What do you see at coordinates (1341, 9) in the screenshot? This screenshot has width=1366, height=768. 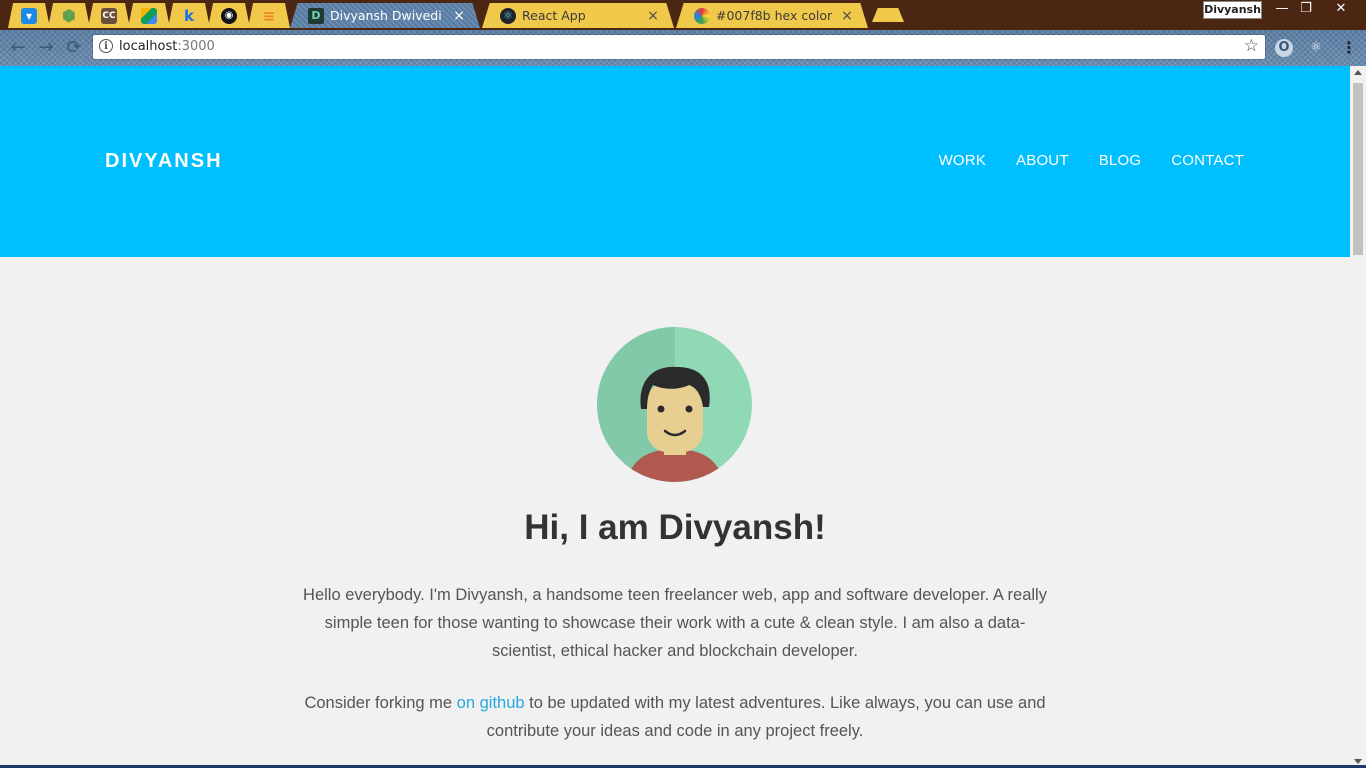 I see `close-window-icon: ✕` at bounding box center [1341, 9].